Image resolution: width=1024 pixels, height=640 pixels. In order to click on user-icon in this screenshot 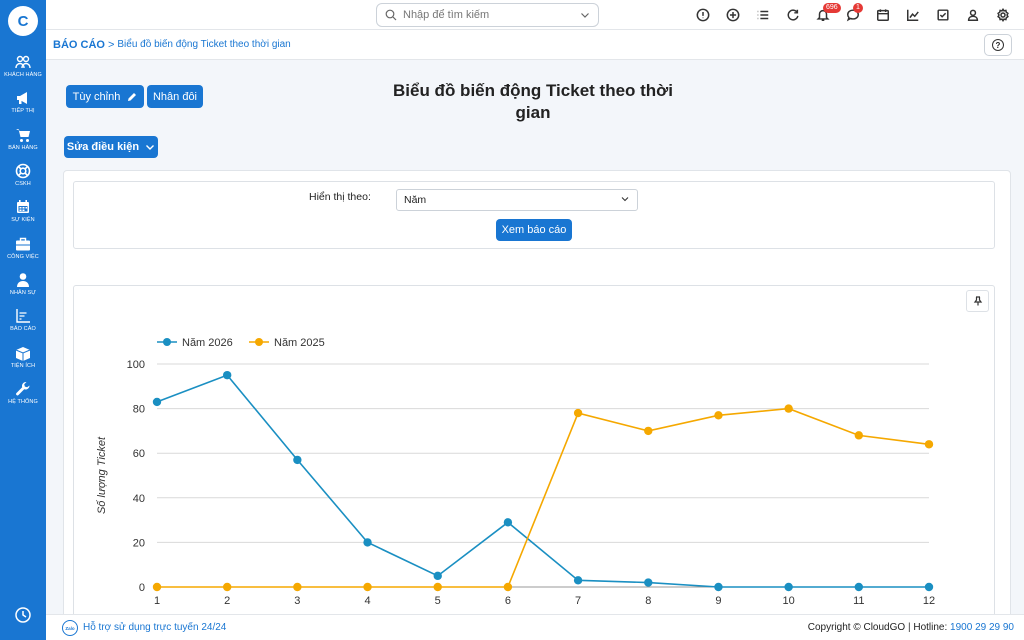, I will do `click(973, 15)`.